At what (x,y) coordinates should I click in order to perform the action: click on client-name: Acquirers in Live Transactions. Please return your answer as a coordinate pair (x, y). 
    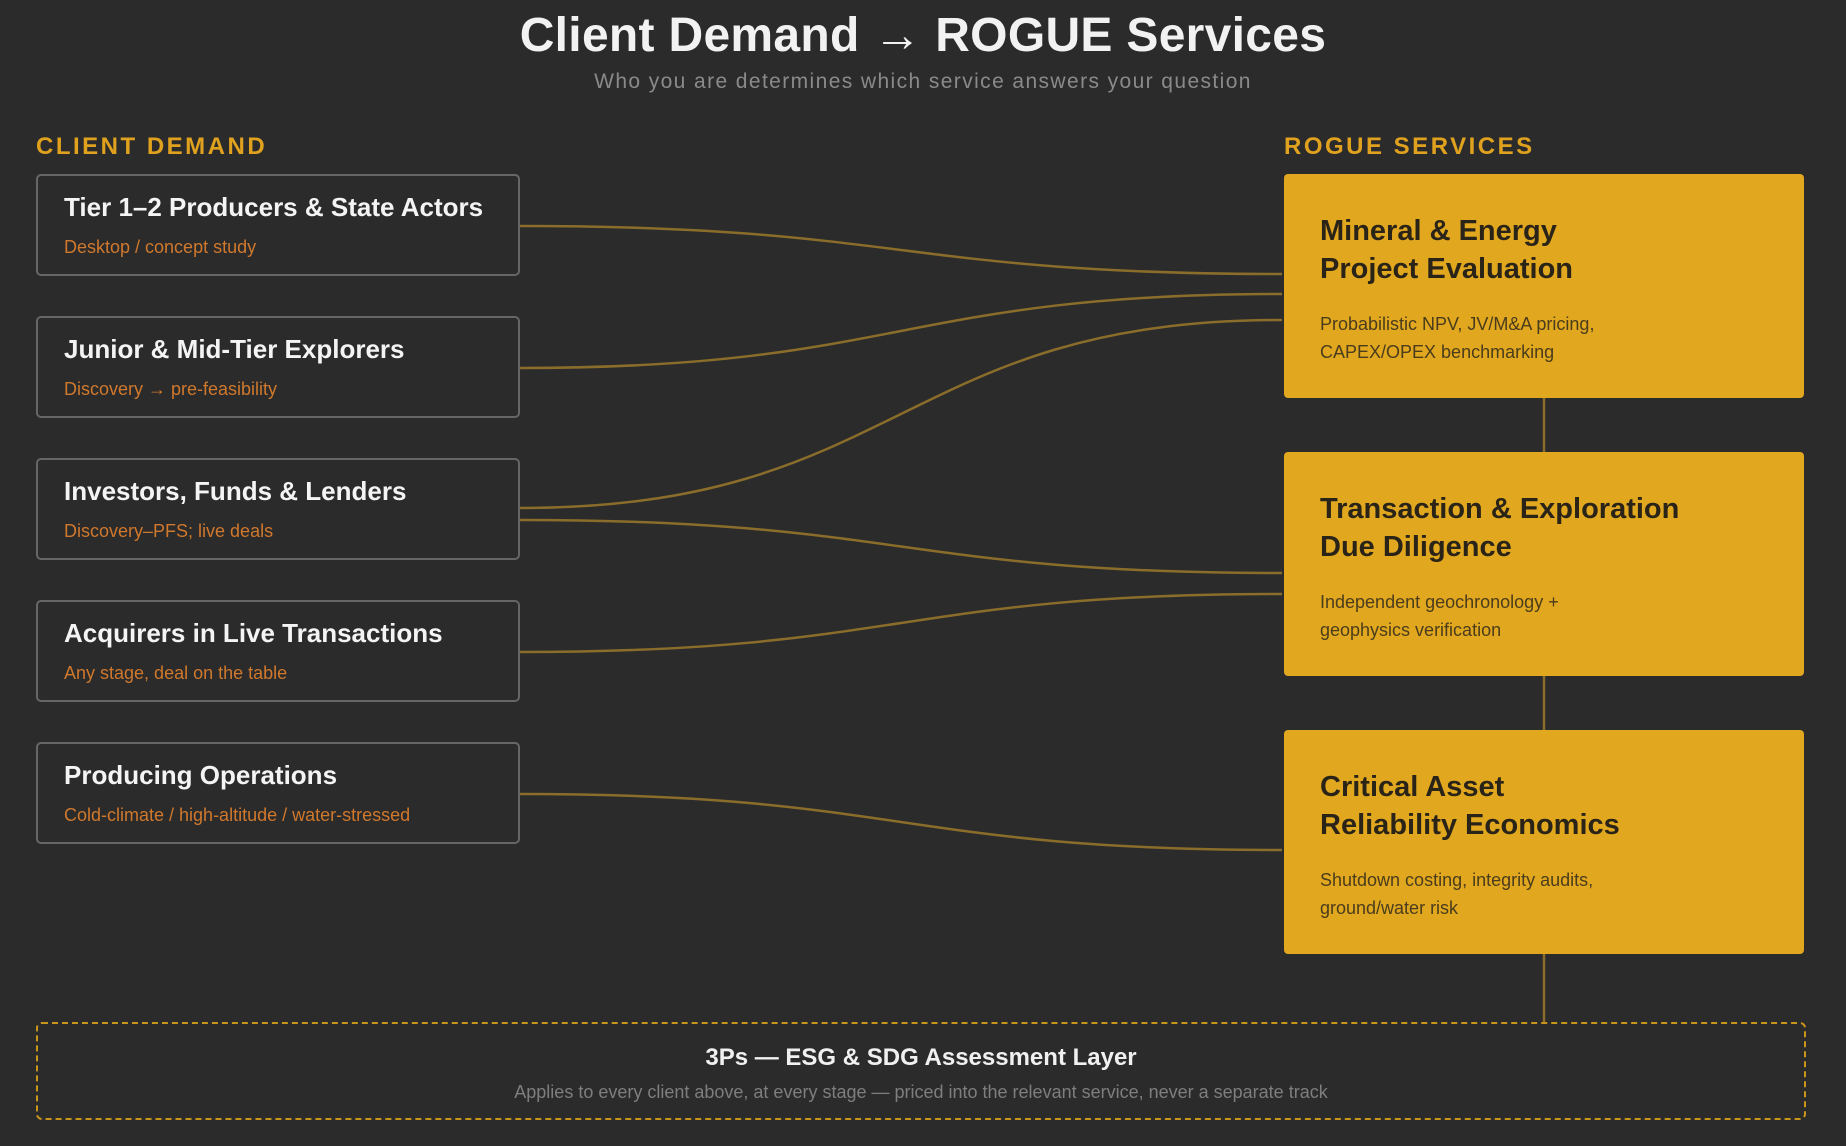
    Looking at the image, I should click on (253, 633).